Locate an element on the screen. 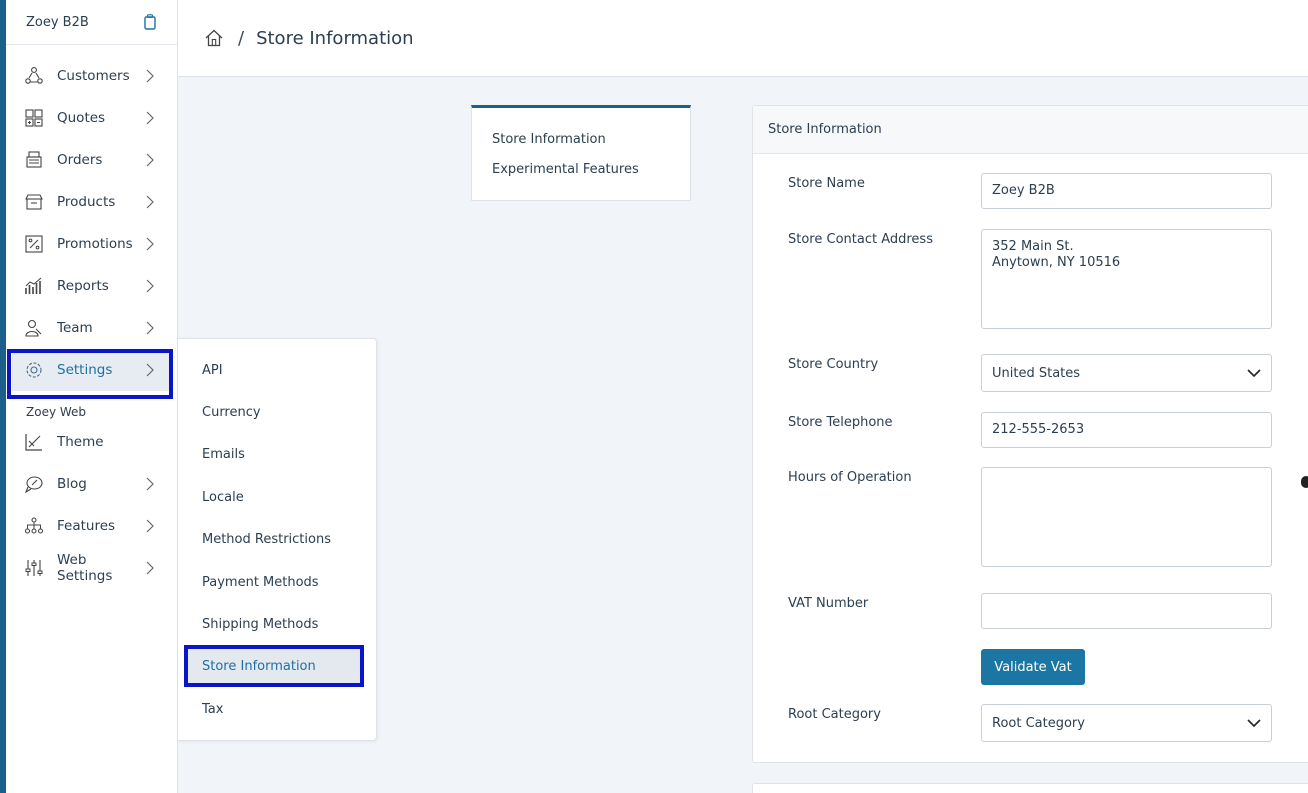 This screenshot has width=1308, height=793. nav-item-orders: Orders is located at coordinates (91, 160).